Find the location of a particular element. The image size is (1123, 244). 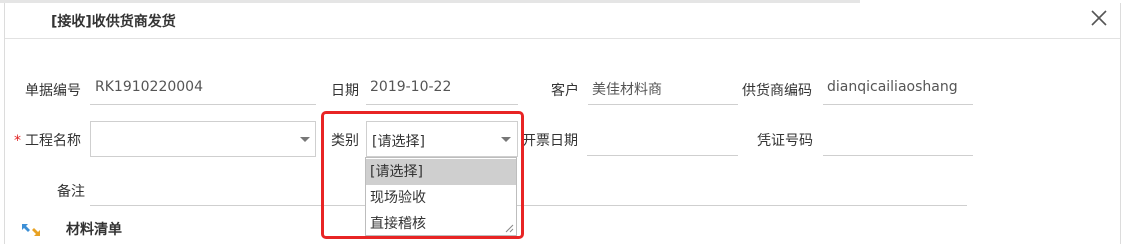

arrows-icon is located at coordinates (31, 230).